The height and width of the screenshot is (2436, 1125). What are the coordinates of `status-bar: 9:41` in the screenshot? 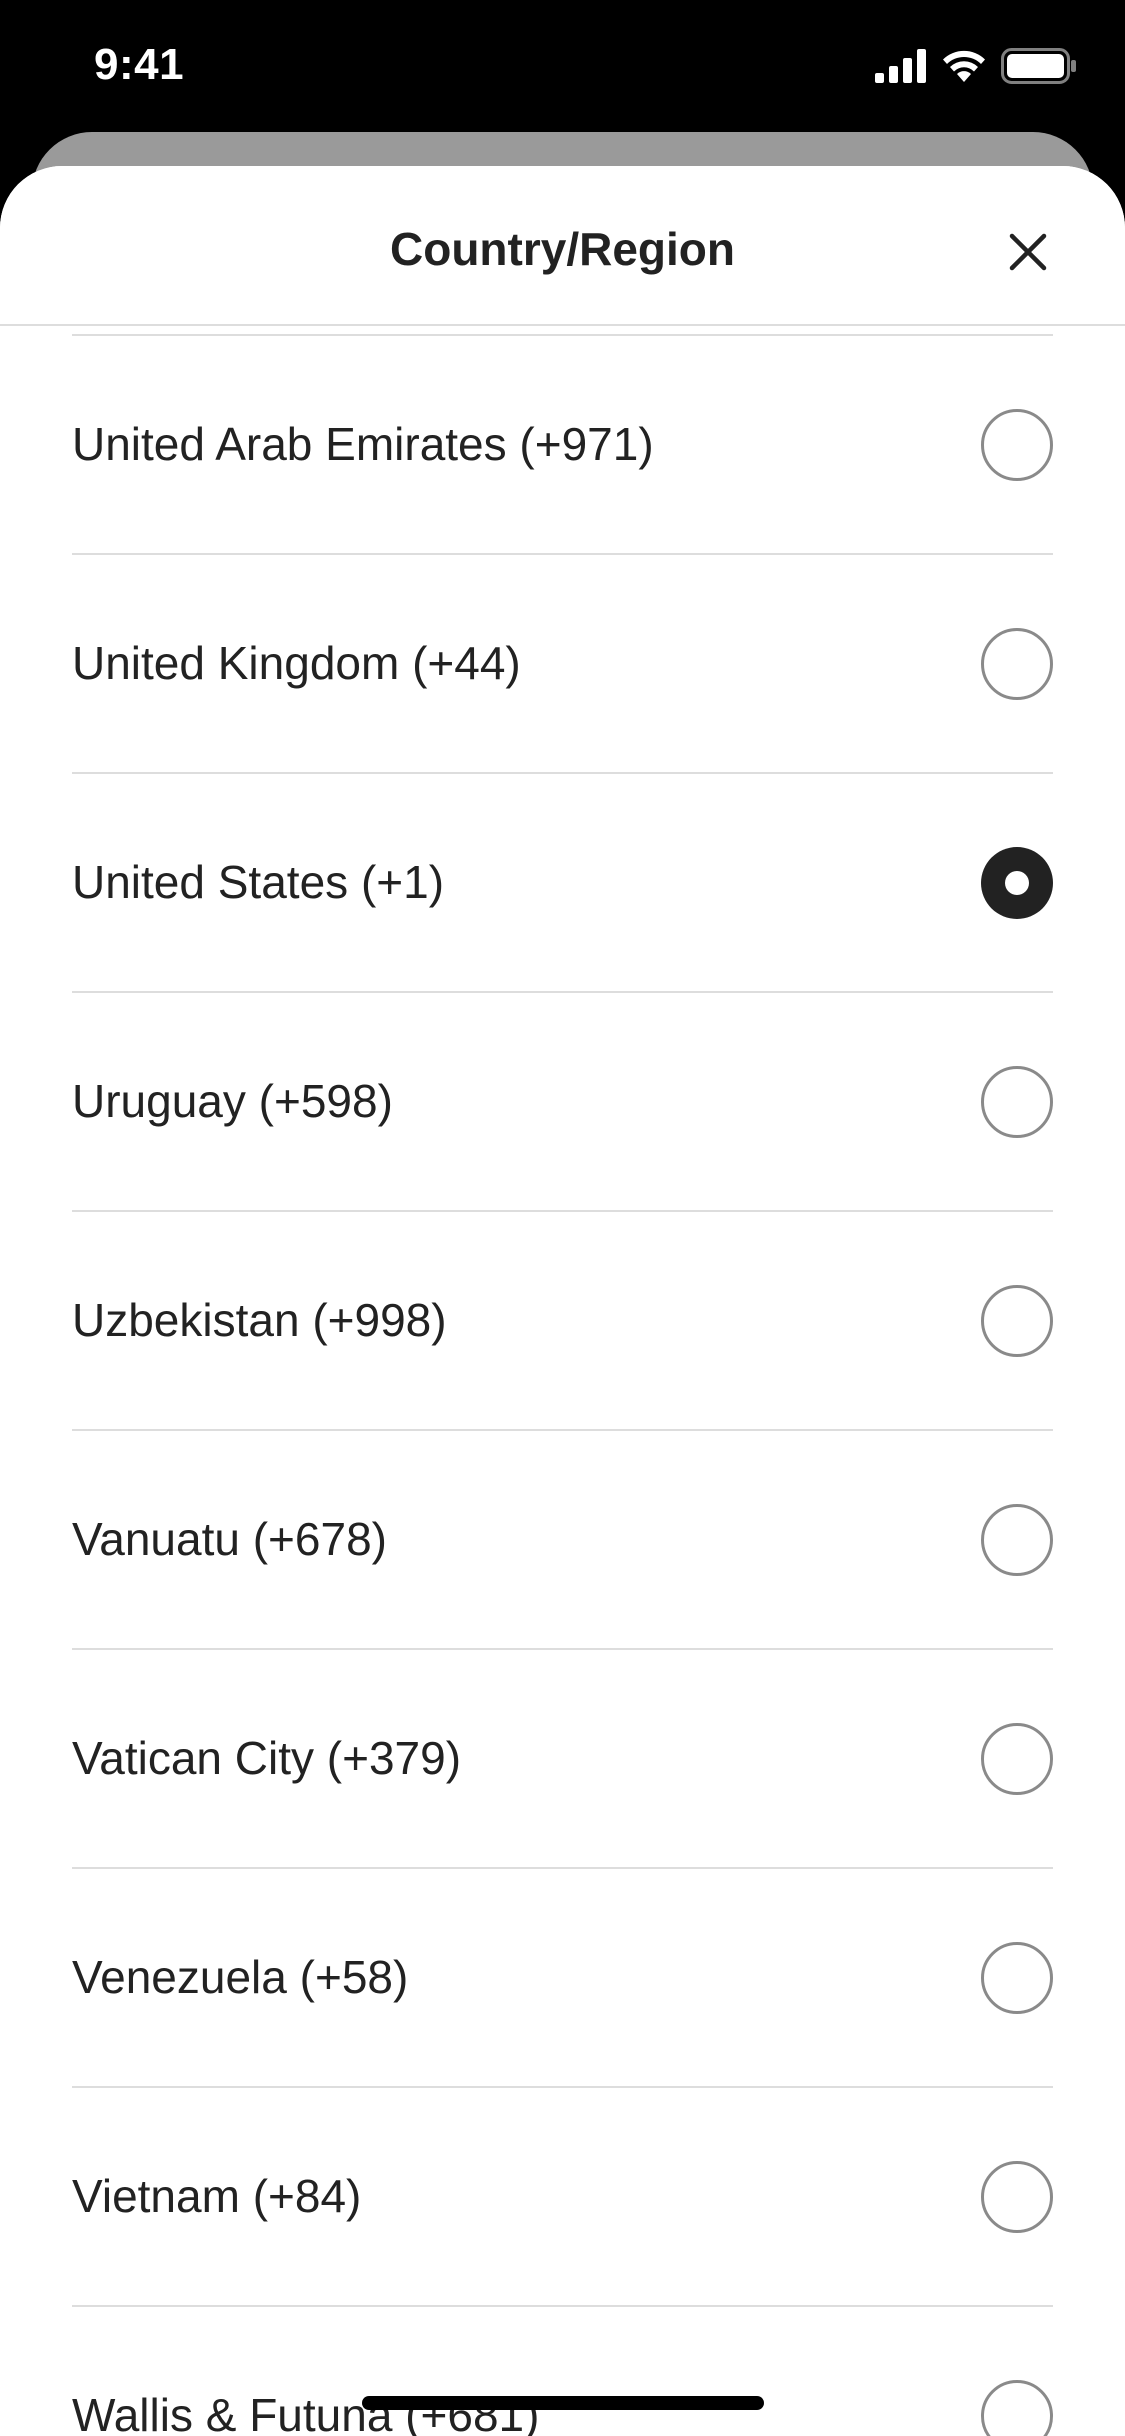 It's located at (562, 66).